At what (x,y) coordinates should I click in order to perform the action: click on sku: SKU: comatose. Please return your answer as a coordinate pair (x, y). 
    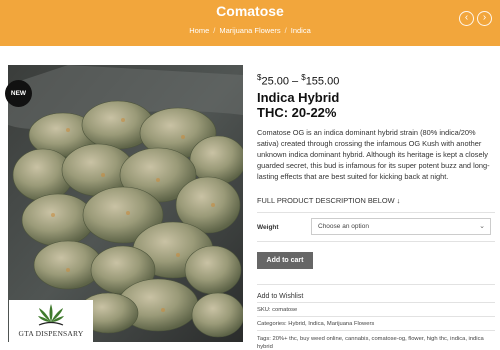
    Looking at the image, I should click on (277, 310).